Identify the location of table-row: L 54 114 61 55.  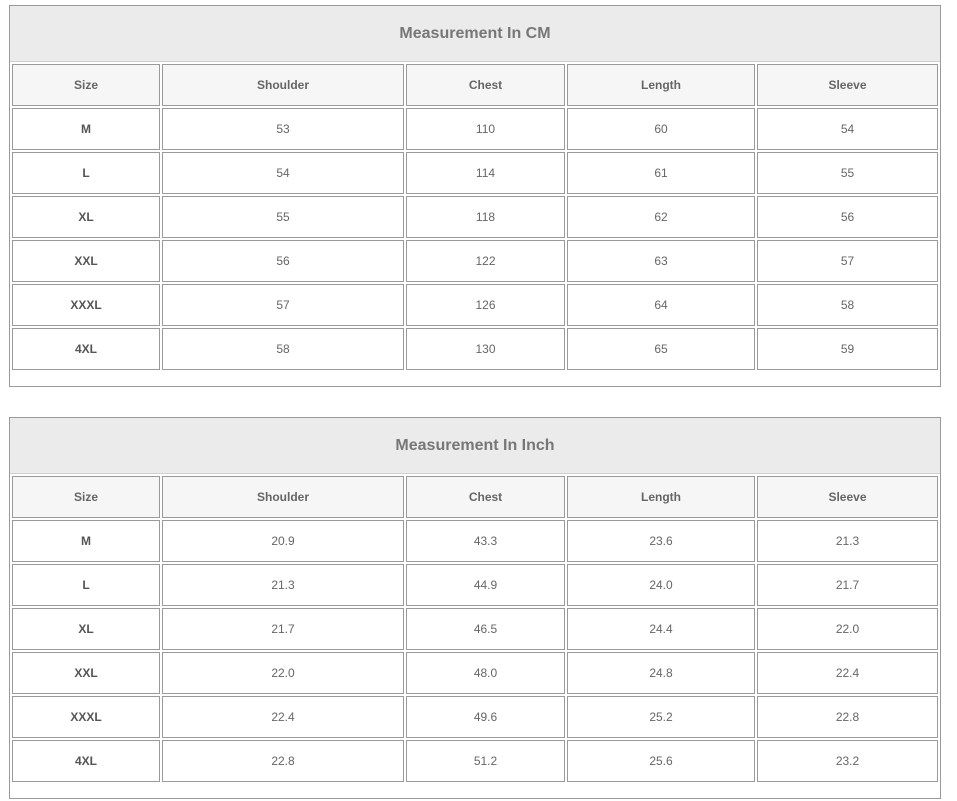
(475, 173).